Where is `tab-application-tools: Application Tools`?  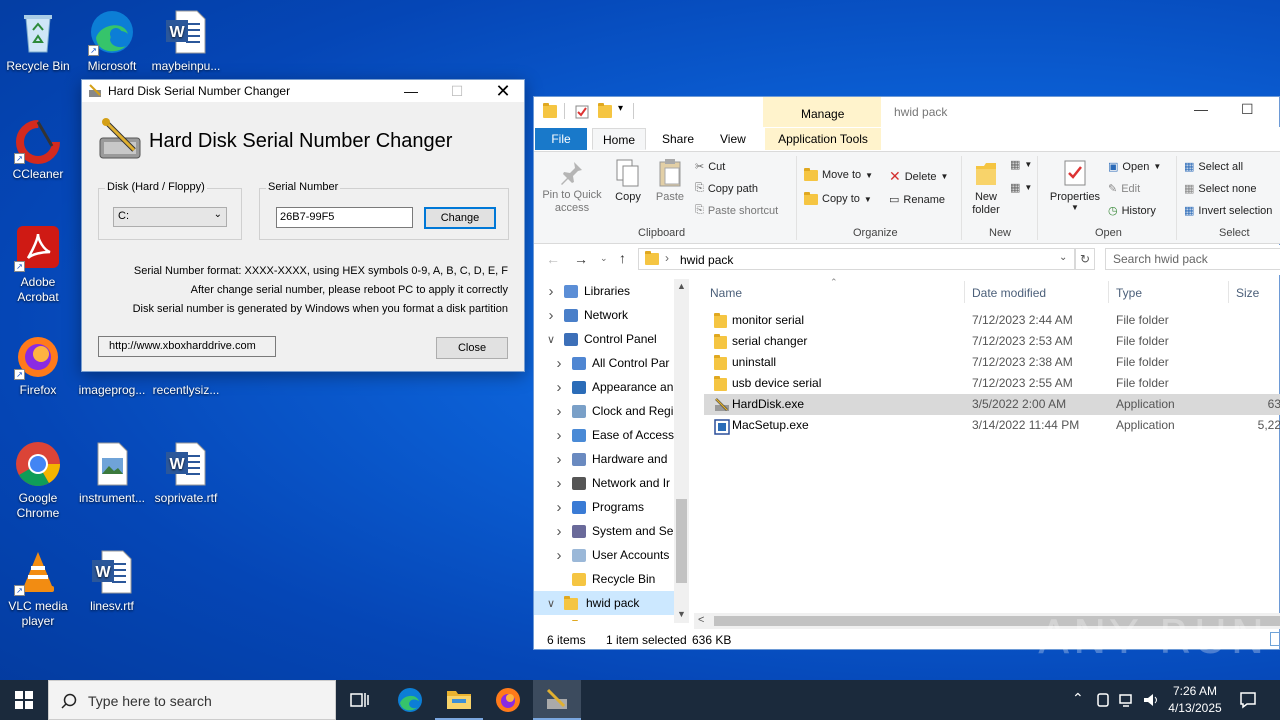 tab-application-tools: Application Tools is located at coordinates (823, 139).